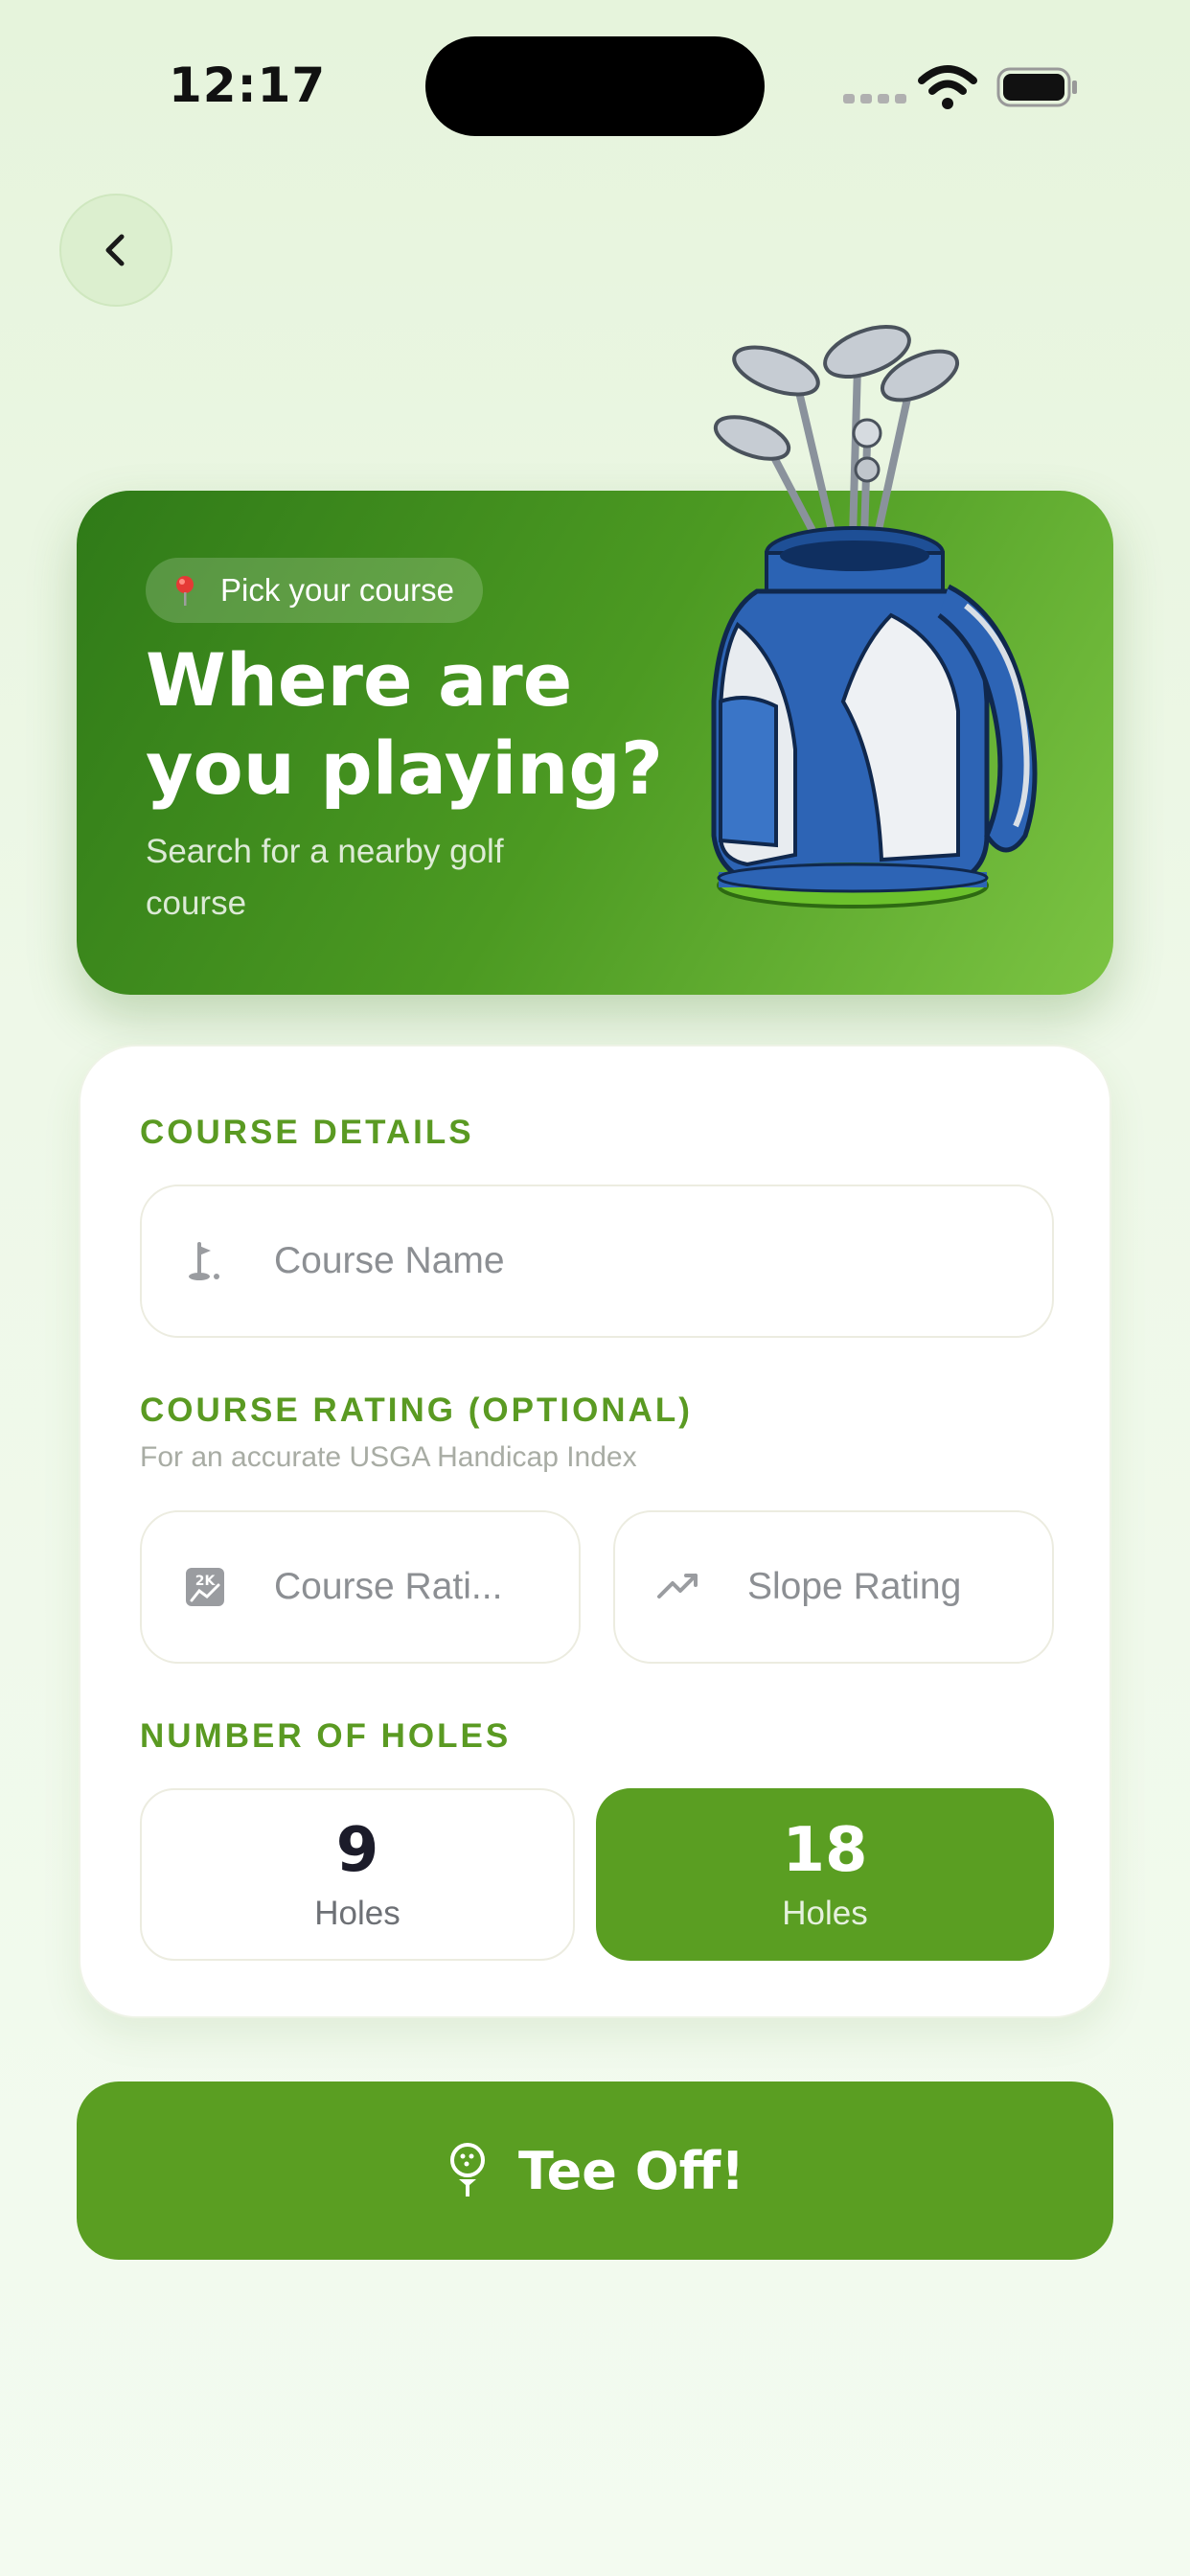  What do you see at coordinates (326, 1736) in the screenshot?
I see `number-of-holes-label: NUMBER OF HOLES` at bounding box center [326, 1736].